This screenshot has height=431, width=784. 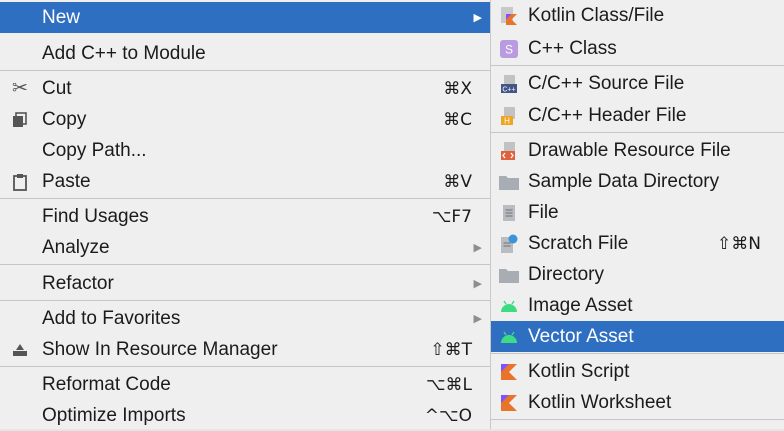 What do you see at coordinates (245, 119) in the screenshot?
I see `menu-item-copy: Copy ⌘C` at bounding box center [245, 119].